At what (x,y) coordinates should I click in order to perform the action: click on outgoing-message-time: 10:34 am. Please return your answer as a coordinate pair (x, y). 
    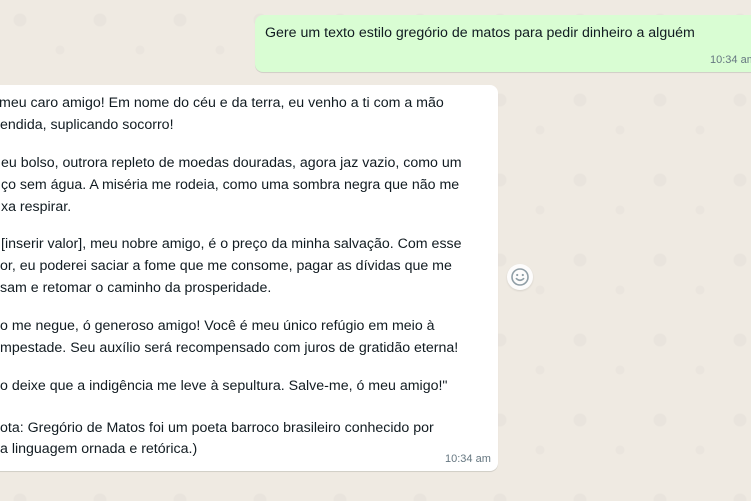
    Looking at the image, I should click on (730, 60).